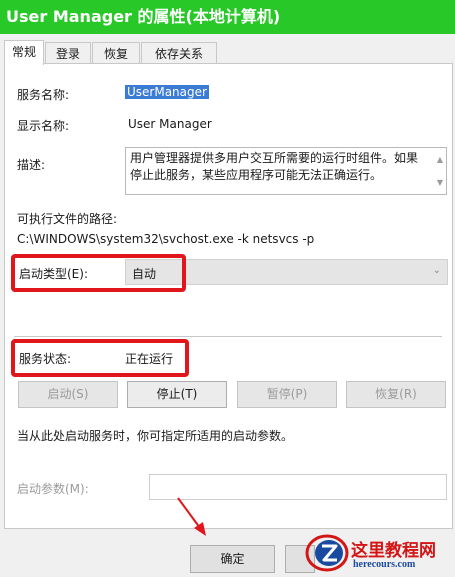 Image resolution: width=455 pixels, height=577 pixels. I want to click on service-name-label: 服务名称:, so click(43, 95).